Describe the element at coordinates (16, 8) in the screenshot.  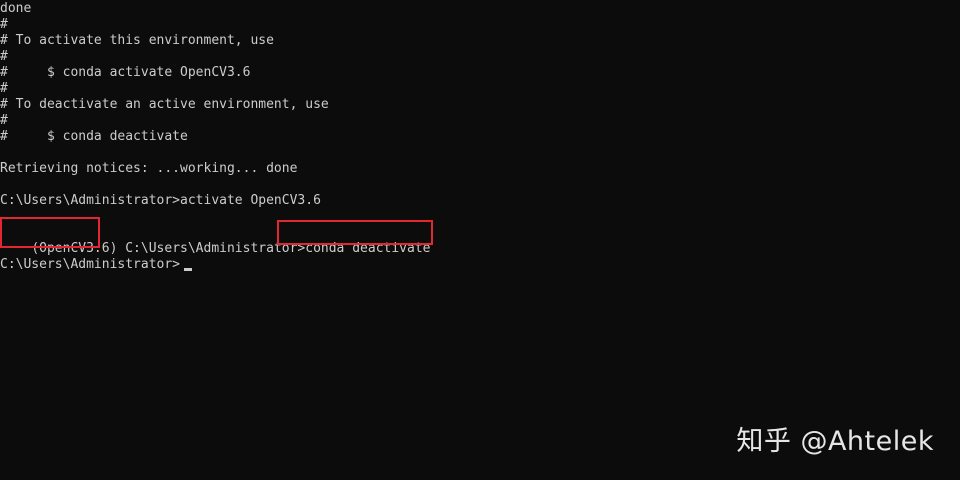
I see `terminal-line: done` at that location.